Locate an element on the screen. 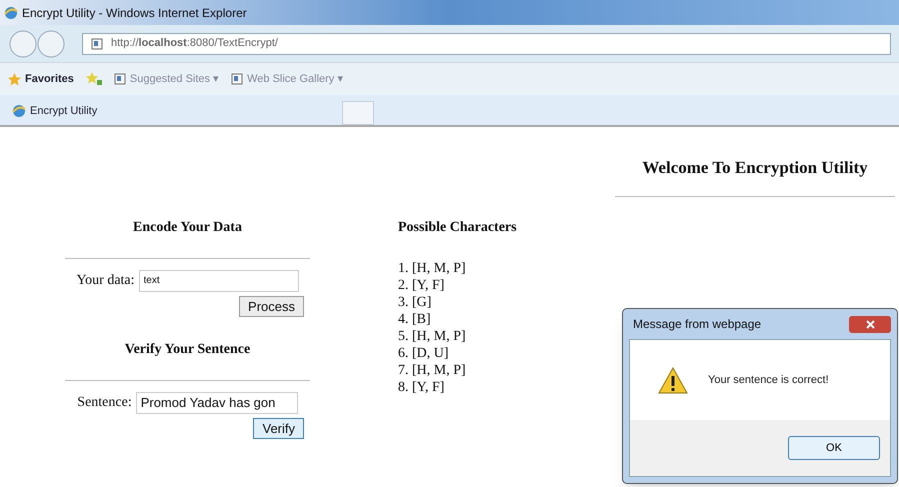 This screenshot has width=899, height=487. list-item: 6. [D, U] is located at coordinates (424, 353).